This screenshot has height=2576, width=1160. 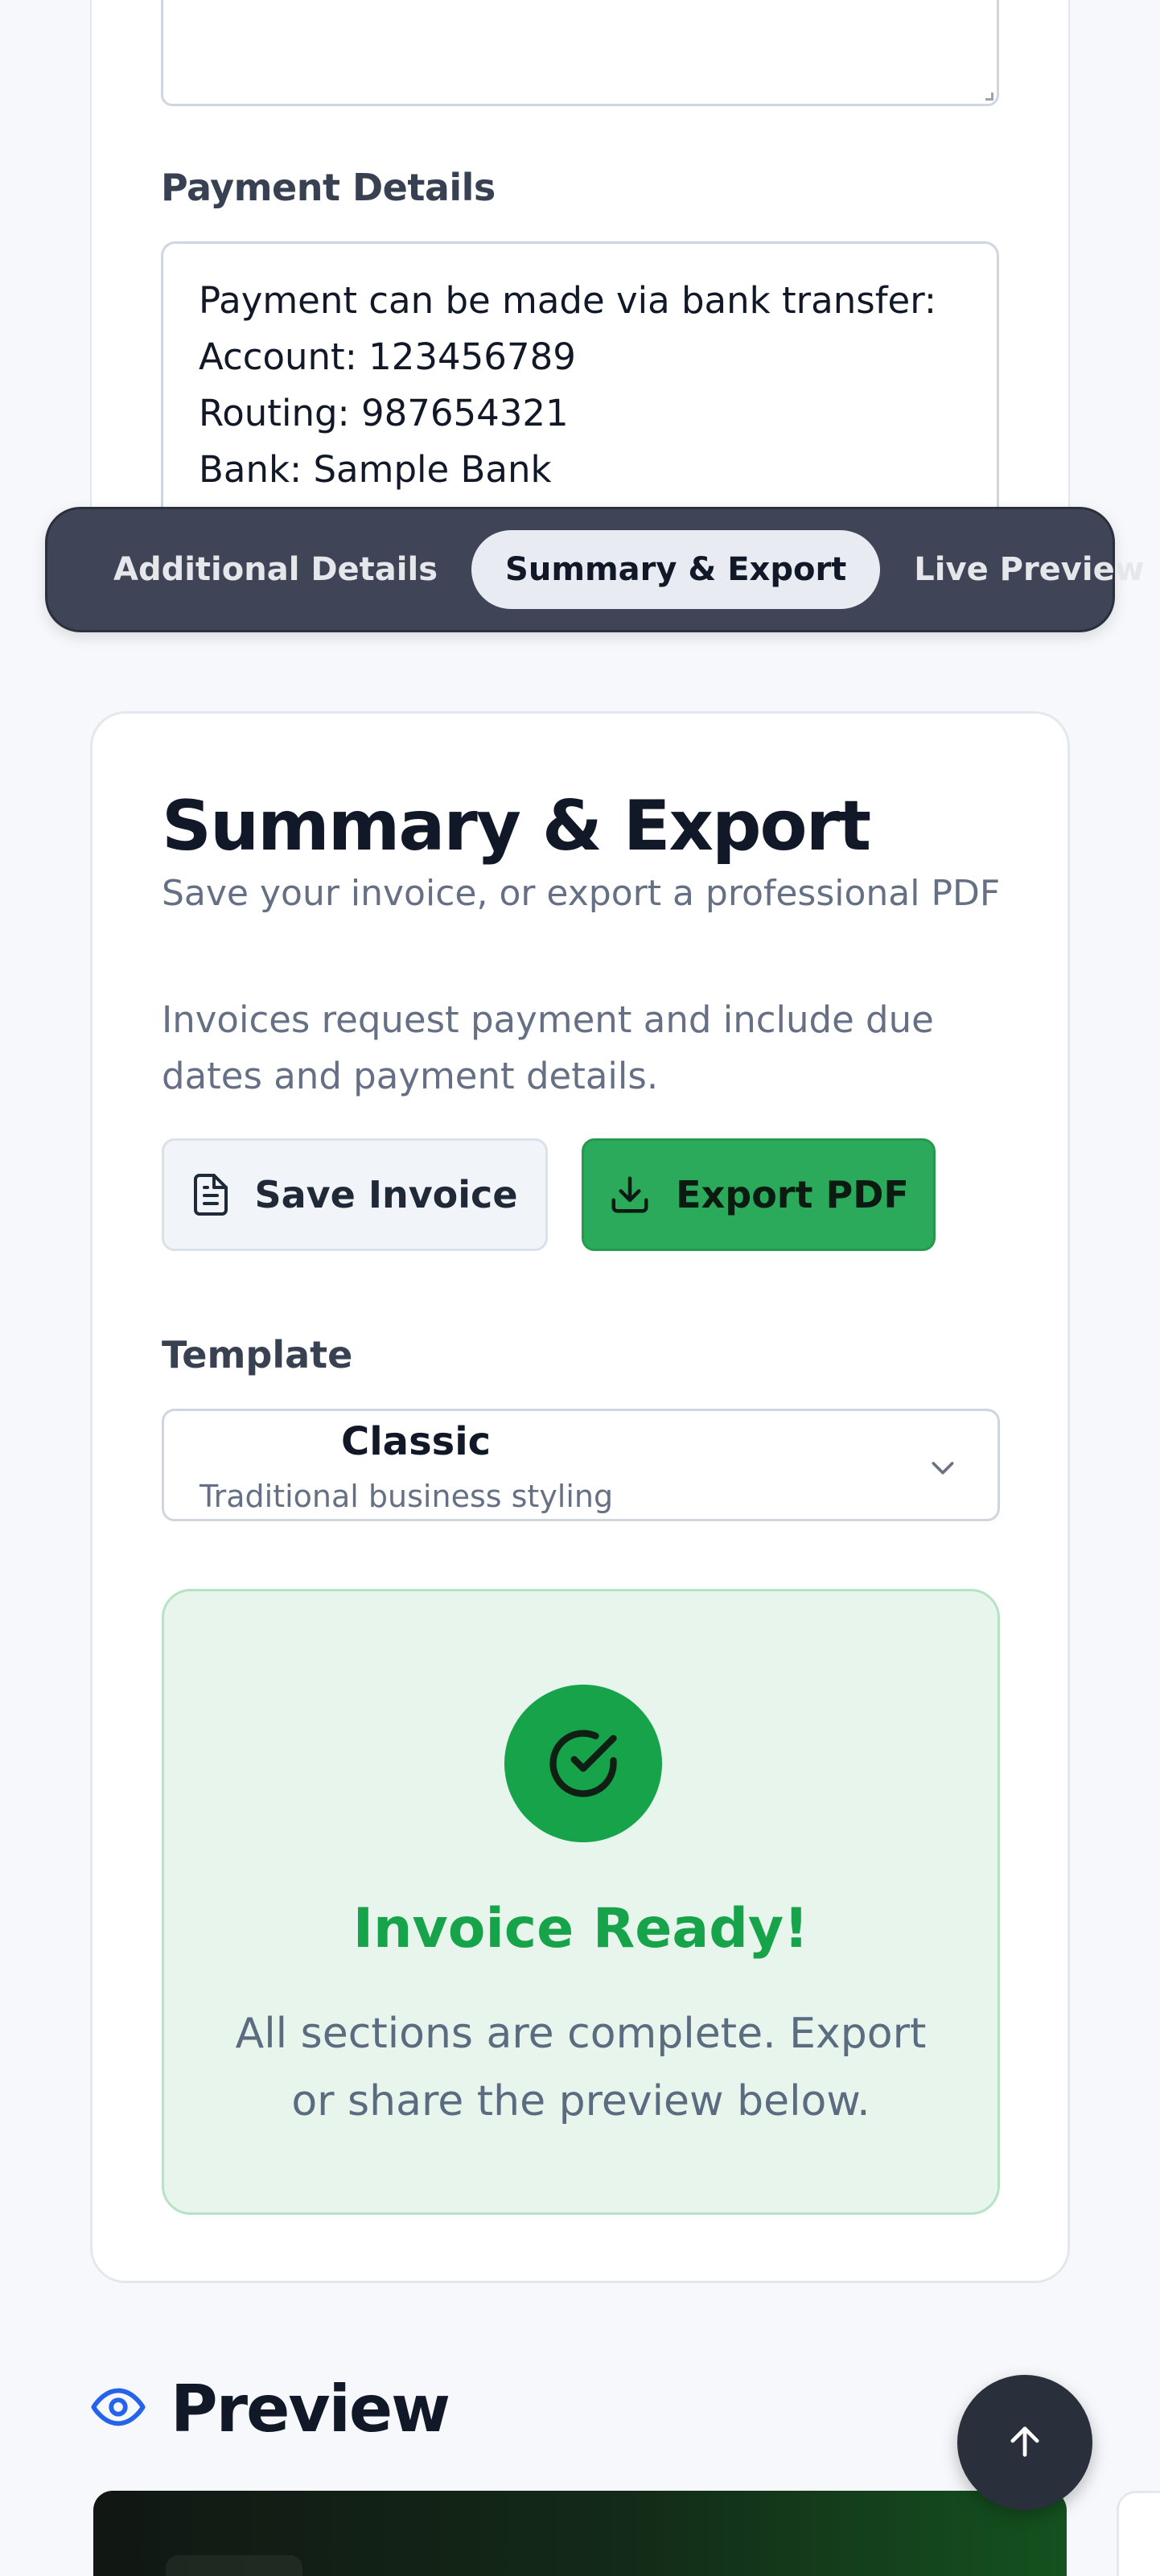 I want to click on save-invoice-label: Save Invoice, so click(x=386, y=1194).